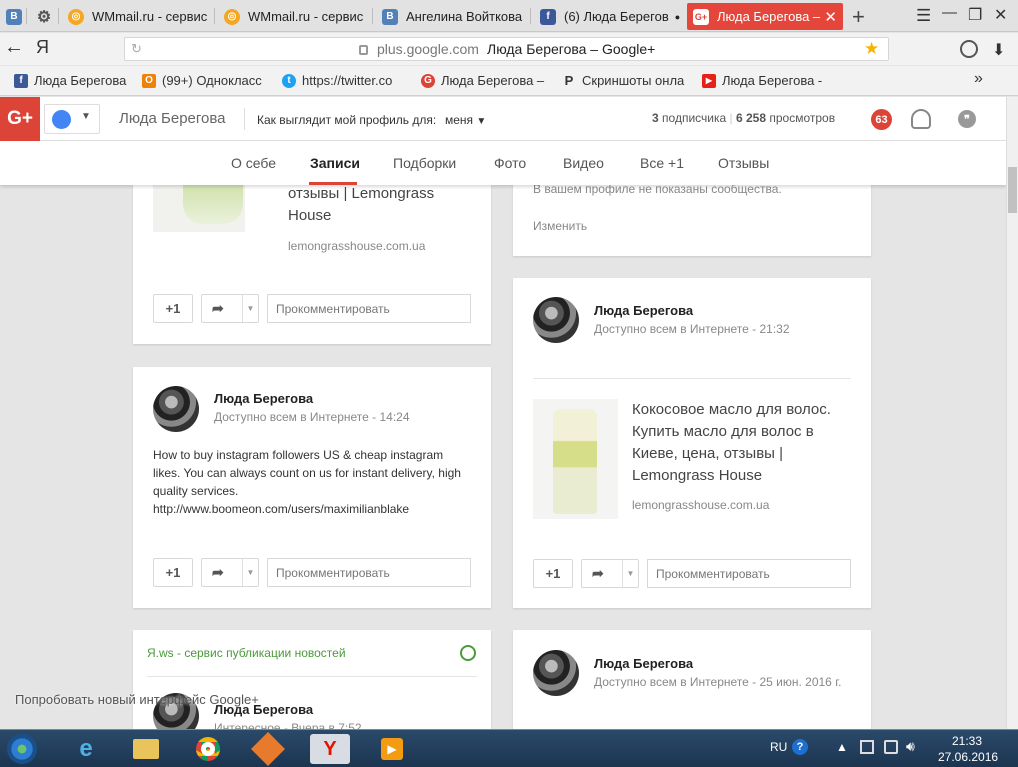 This screenshot has height=767, width=1018. Describe the element at coordinates (392, 749) in the screenshot. I see `media-player-icon: ▶` at that location.